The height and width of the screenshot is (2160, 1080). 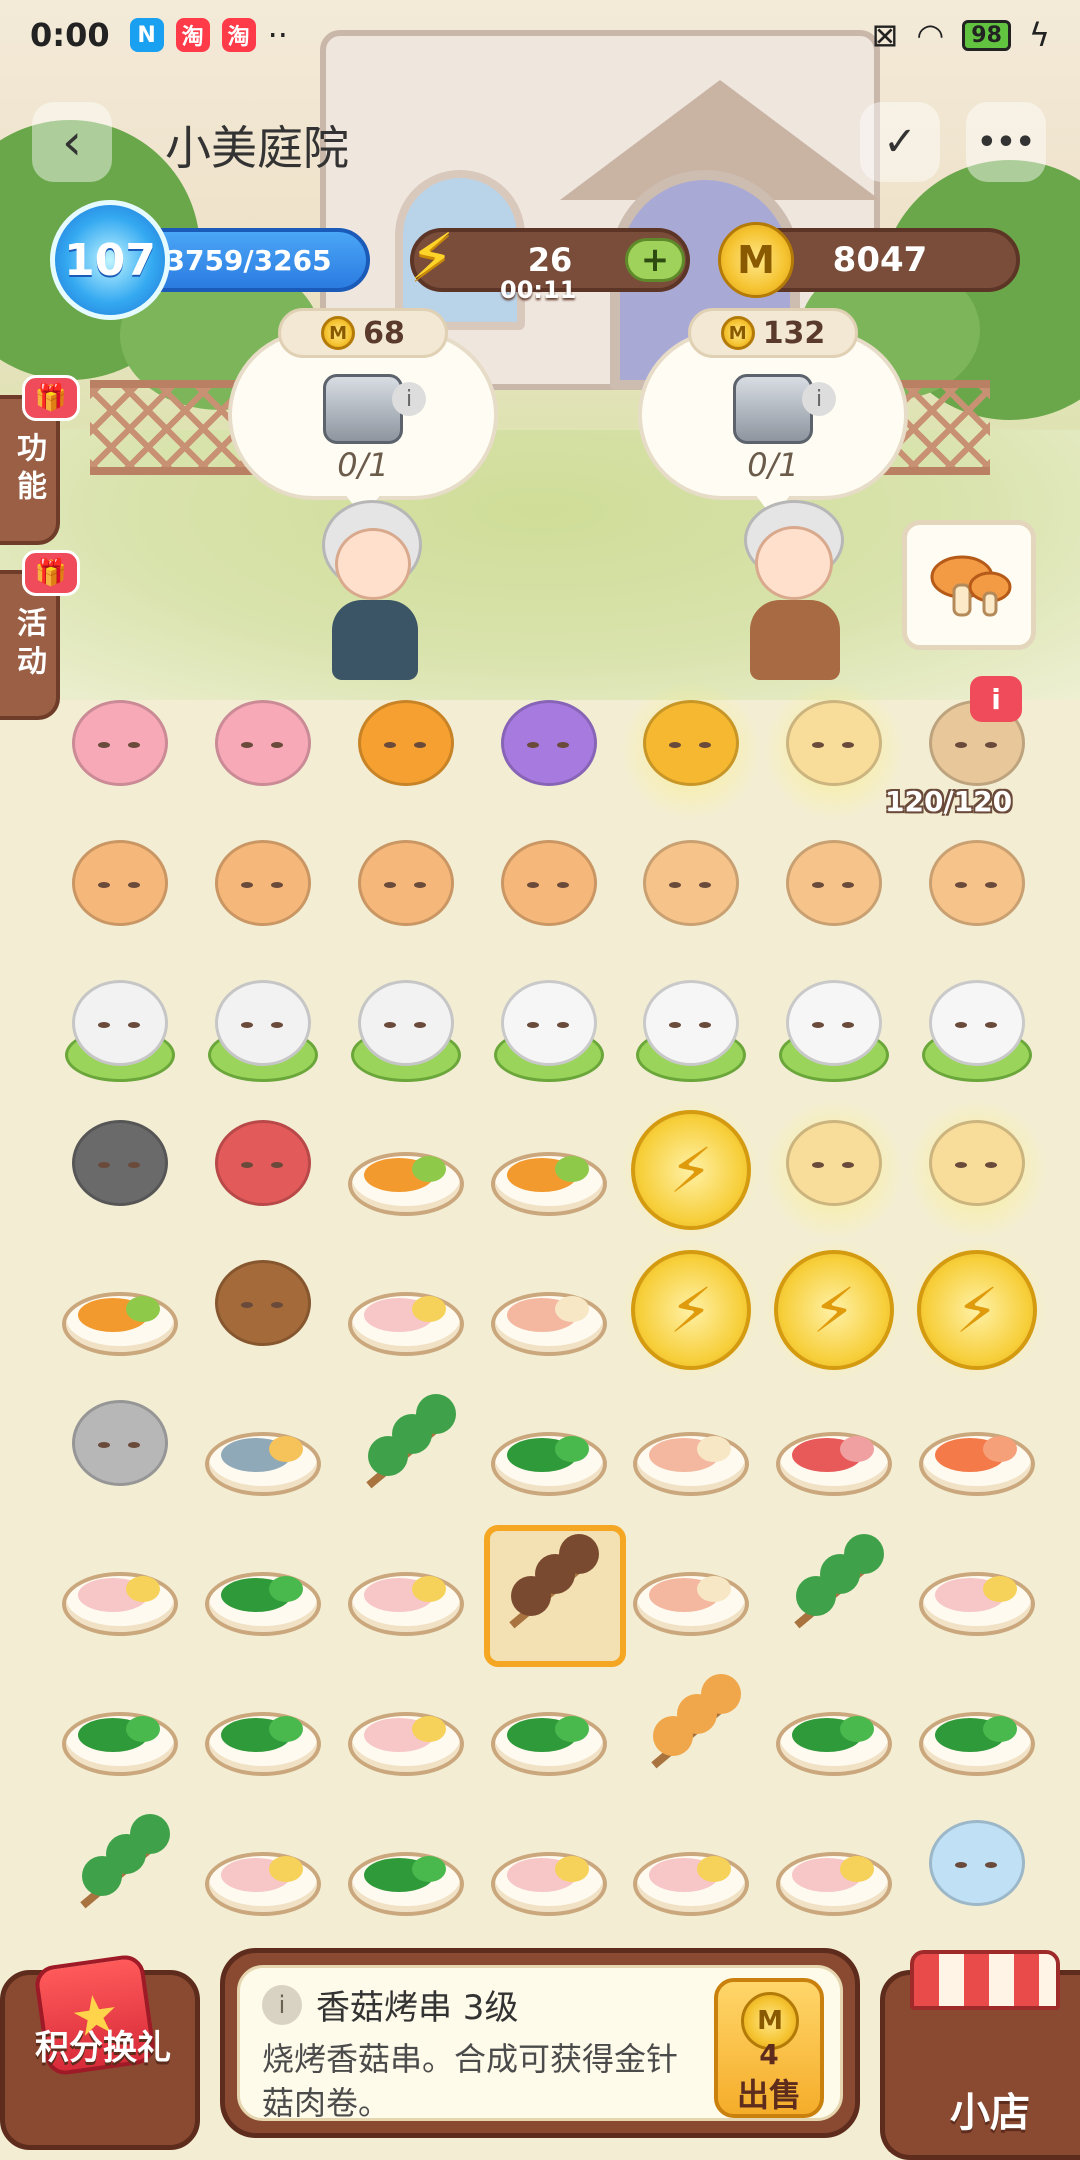 What do you see at coordinates (880, 260) in the screenshot?
I see `coin-count: 8047` at bounding box center [880, 260].